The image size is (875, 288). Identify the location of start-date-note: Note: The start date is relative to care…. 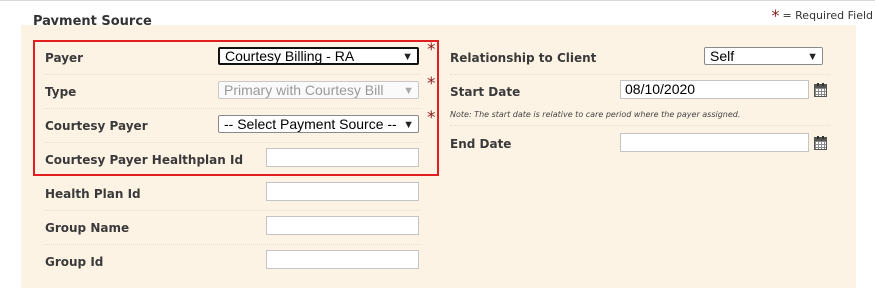
(595, 114).